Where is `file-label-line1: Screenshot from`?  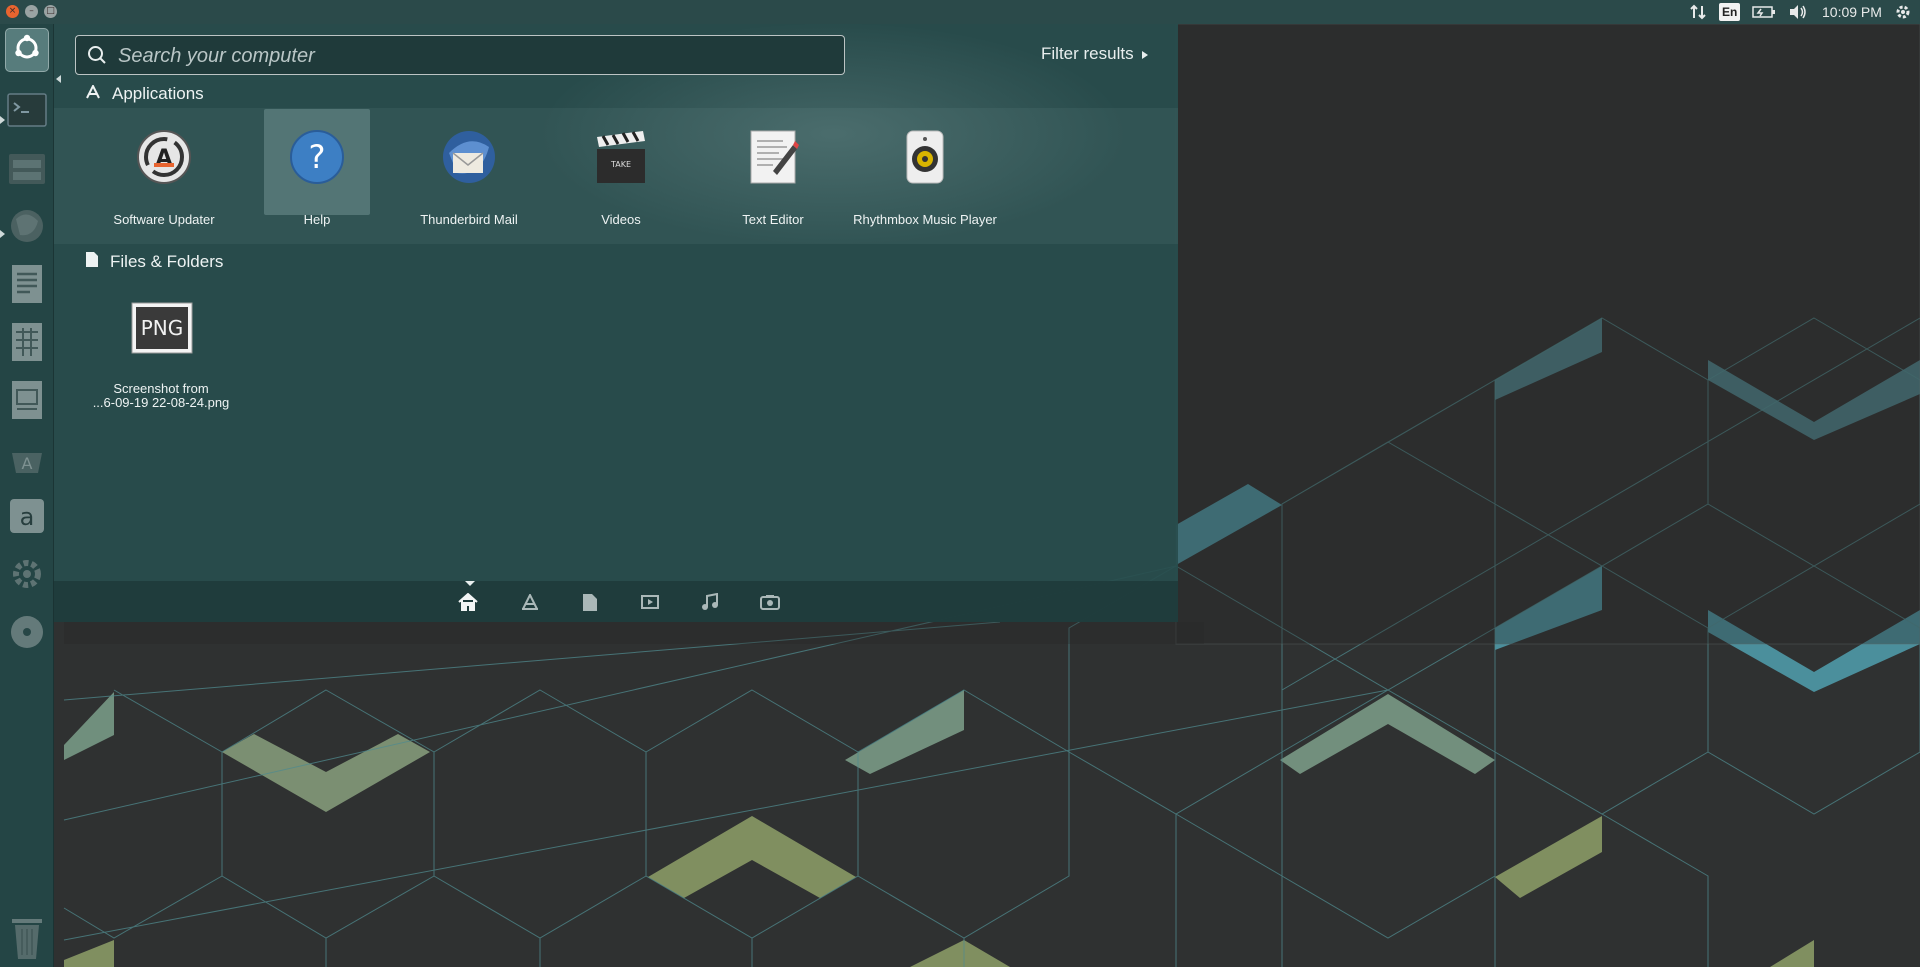
file-label-line1: Screenshot from is located at coordinates (161, 388).